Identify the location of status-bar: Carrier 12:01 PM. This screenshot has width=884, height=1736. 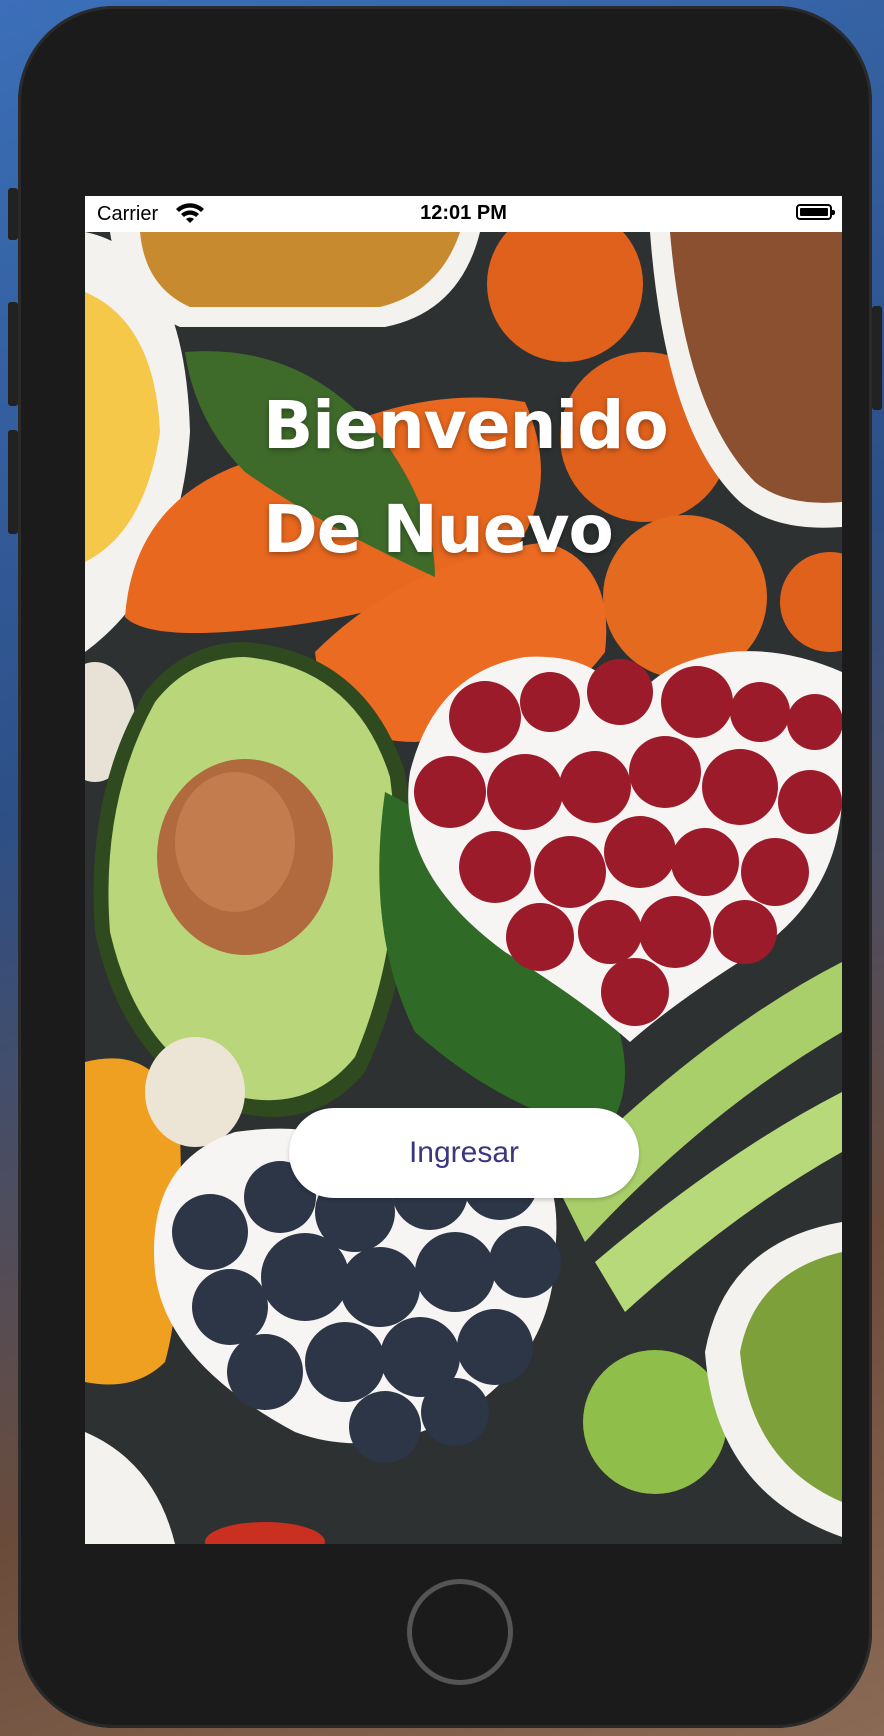
(463, 214).